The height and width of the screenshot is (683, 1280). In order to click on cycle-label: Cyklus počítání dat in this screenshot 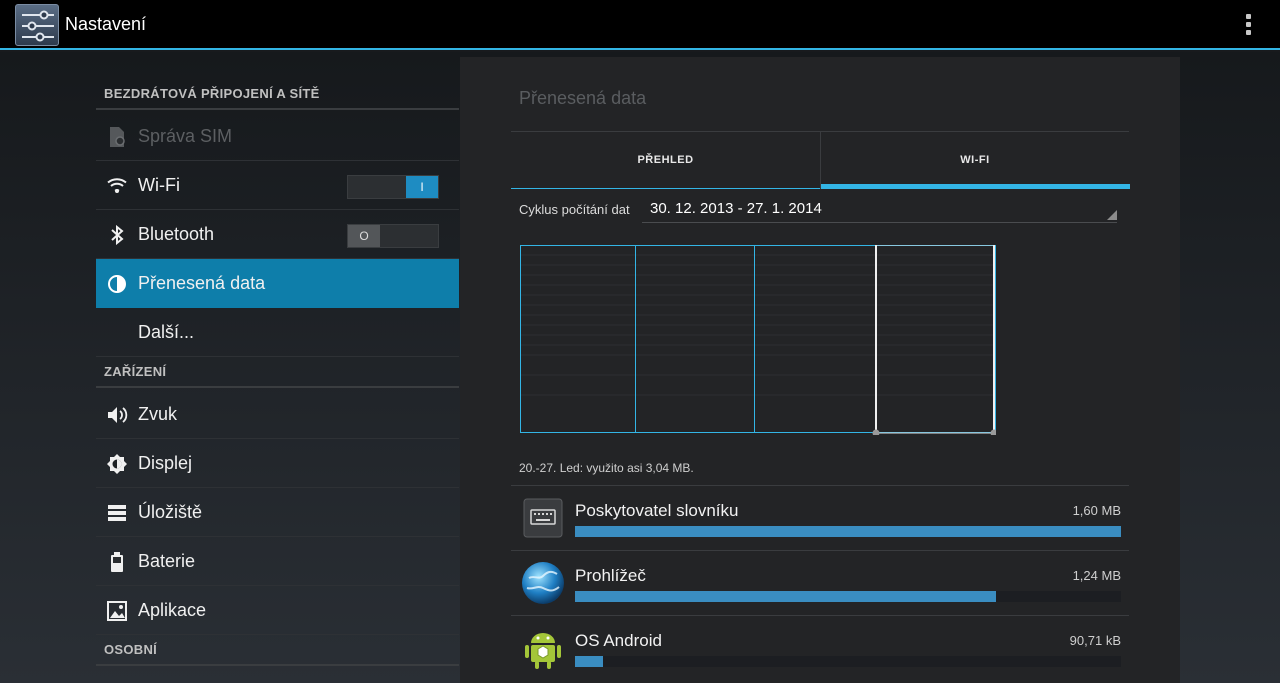, I will do `click(574, 209)`.